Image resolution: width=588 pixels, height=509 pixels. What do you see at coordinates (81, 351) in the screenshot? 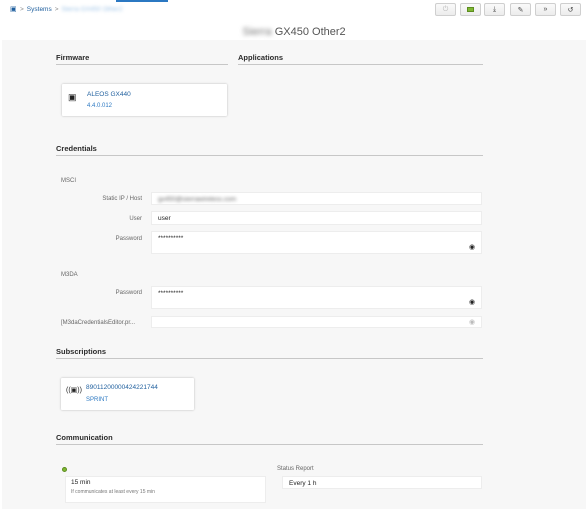
I see `subscriptions-heading: Subscriptions` at bounding box center [81, 351].